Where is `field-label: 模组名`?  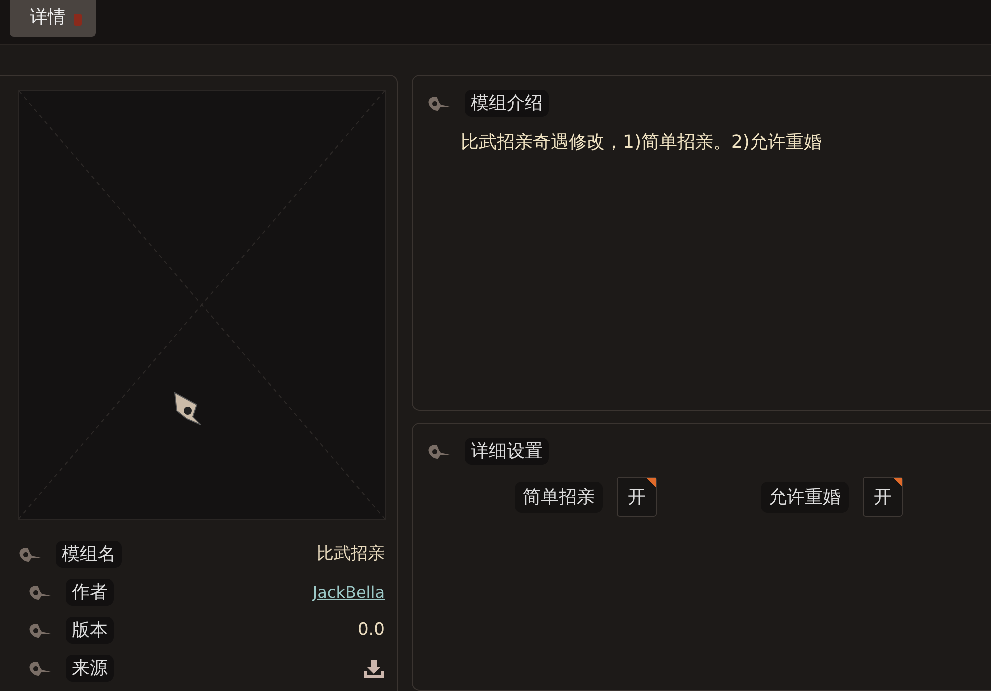
field-label: 模组名 is located at coordinates (89, 554).